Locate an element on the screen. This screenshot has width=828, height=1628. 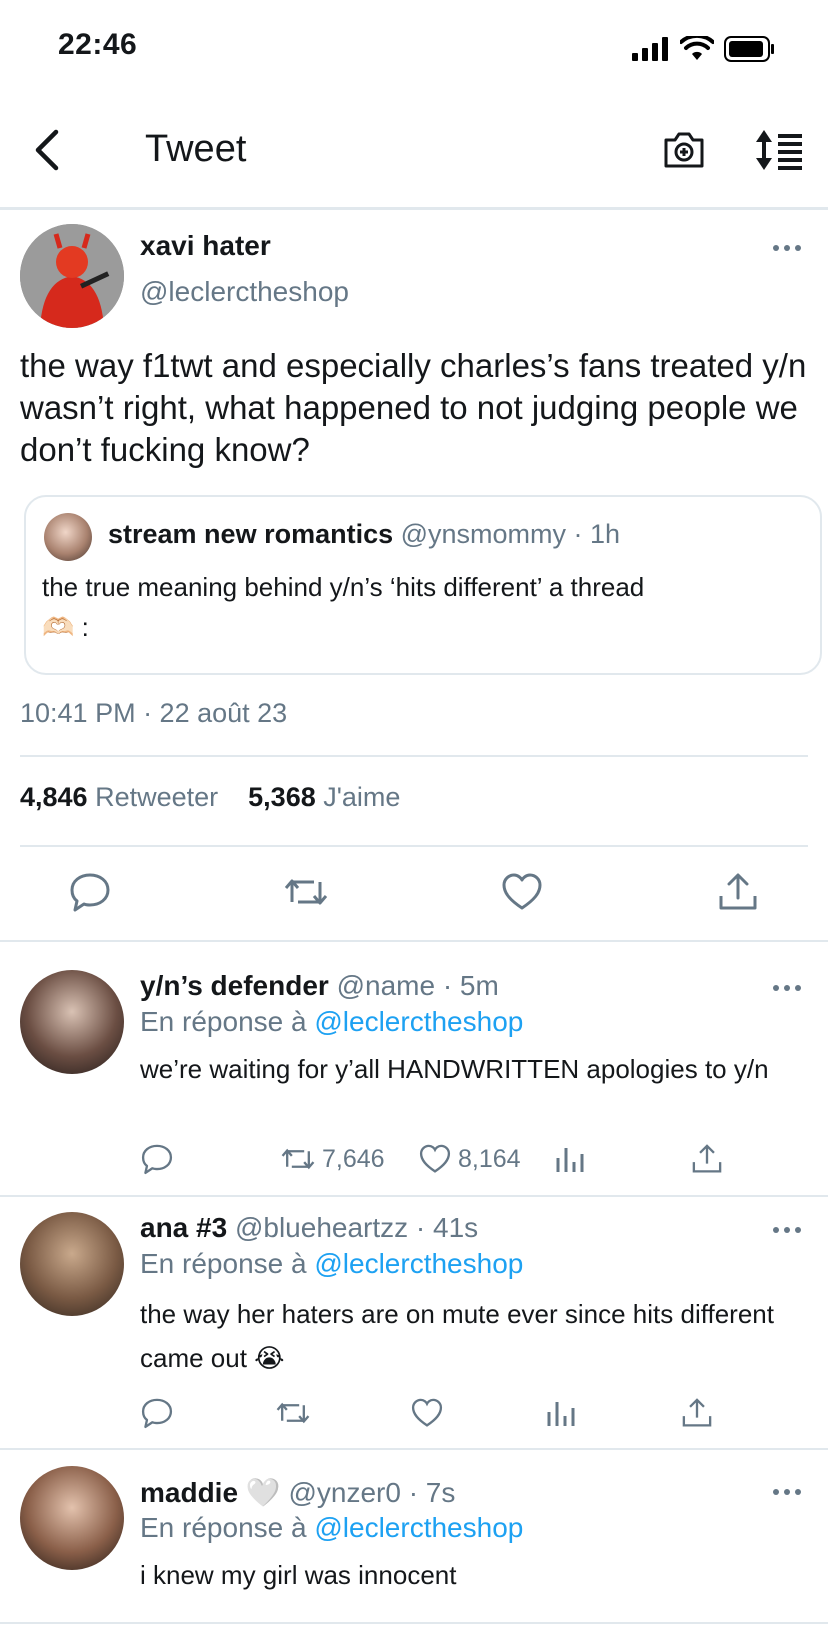
reply-header: y/n’s defender @name · 5m is located at coordinates (319, 986).